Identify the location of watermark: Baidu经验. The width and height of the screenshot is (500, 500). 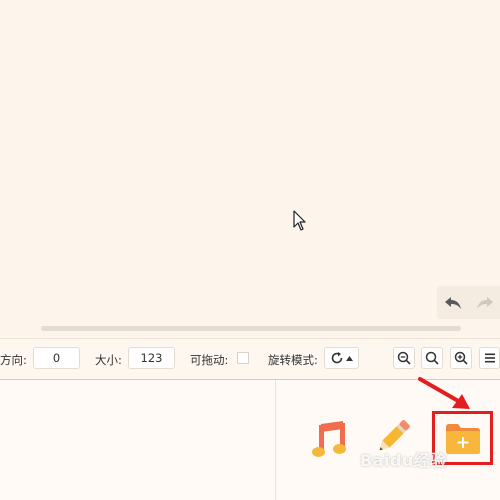
(403, 460).